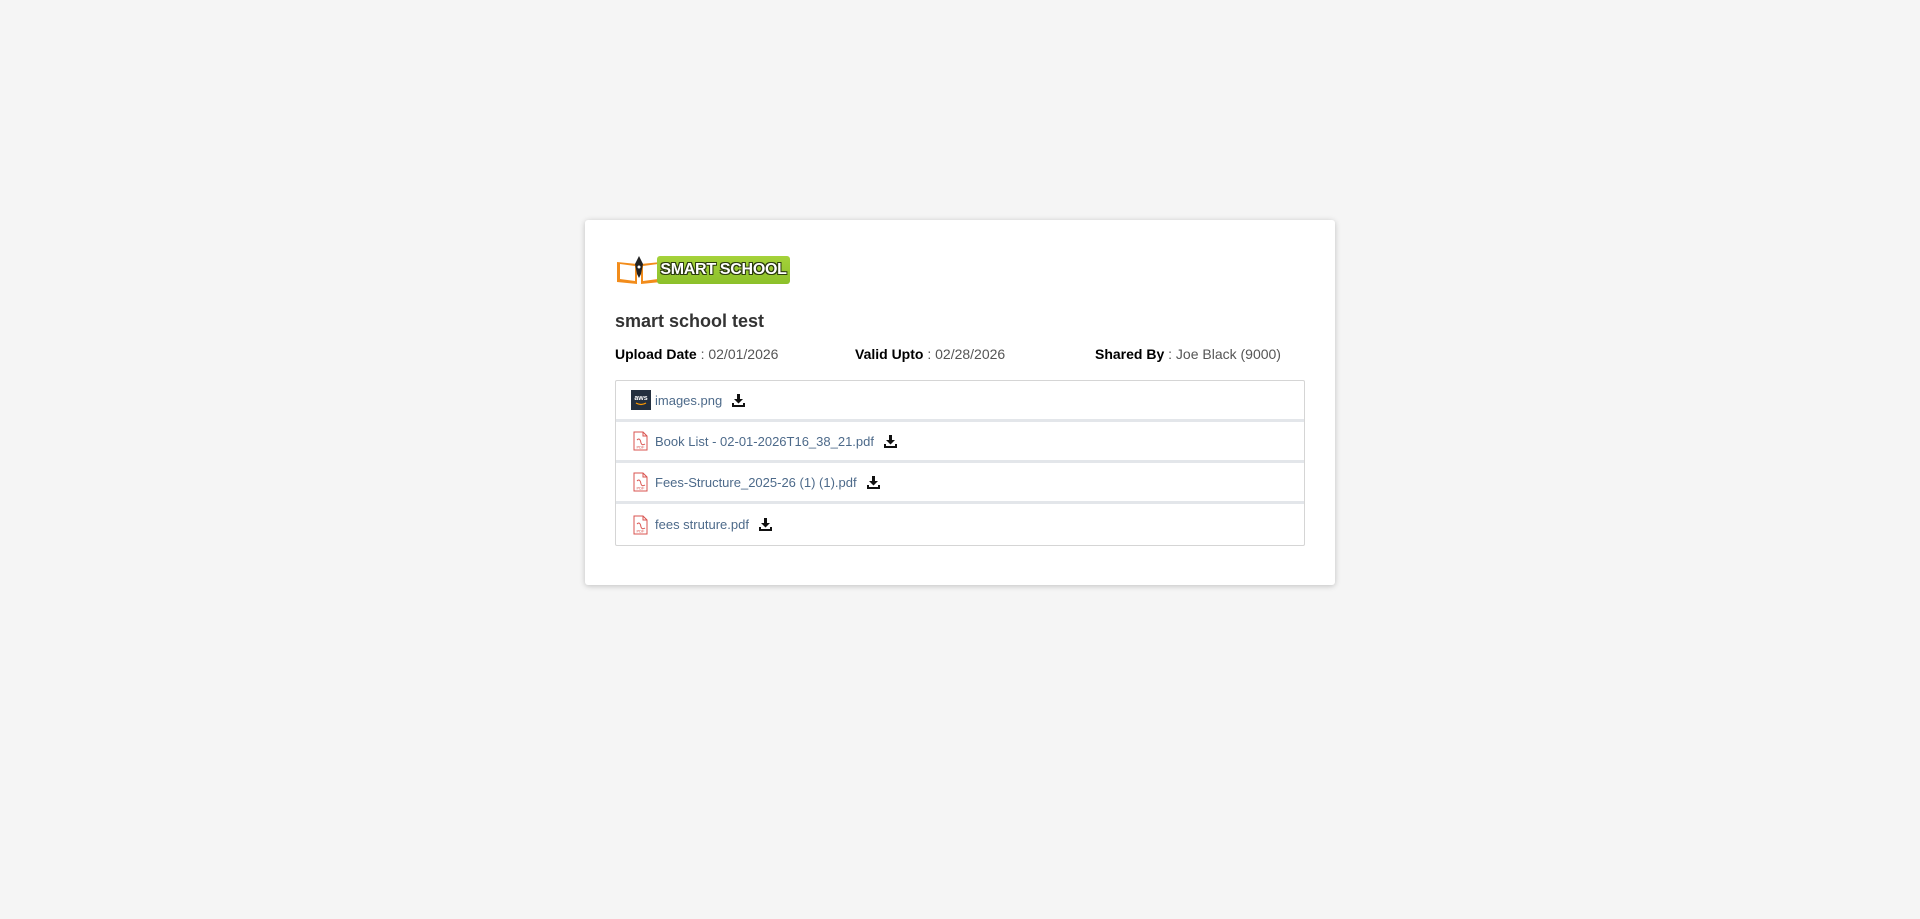 The image size is (1920, 919). I want to click on svg-text: aws, so click(640, 398).